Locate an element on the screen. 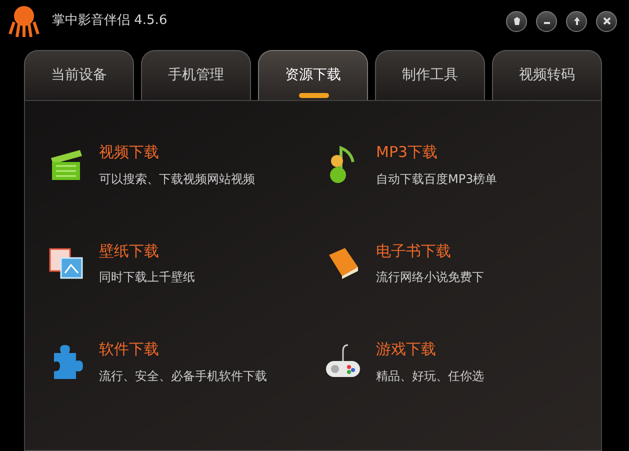 Image resolution: width=629 pixels, height=451 pixels. upload-icon is located at coordinates (576, 21).